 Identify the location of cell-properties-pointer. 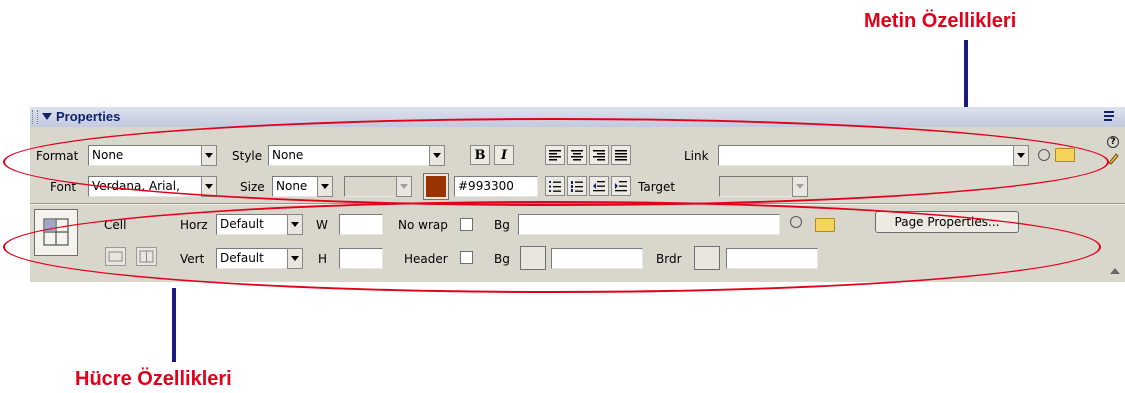
(174, 325).